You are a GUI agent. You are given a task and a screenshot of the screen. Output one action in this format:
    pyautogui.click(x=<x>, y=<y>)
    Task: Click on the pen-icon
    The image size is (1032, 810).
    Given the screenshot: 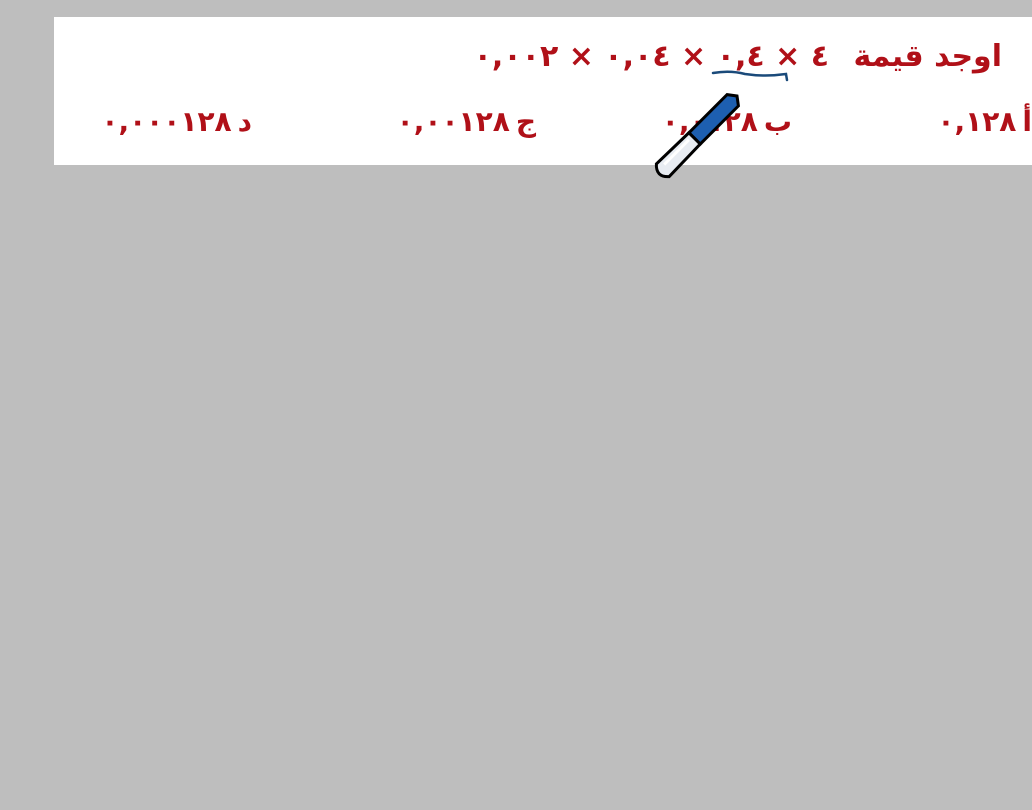 What is the action you would take?
    pyautogui.click(x=697, y=135)
    